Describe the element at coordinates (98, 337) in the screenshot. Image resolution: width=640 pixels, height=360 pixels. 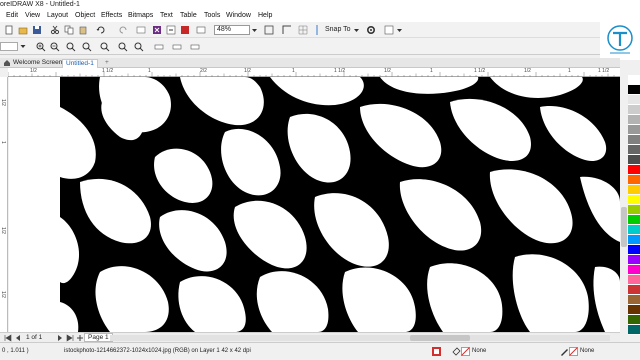
I see `page-tab: Page 1` at that location.